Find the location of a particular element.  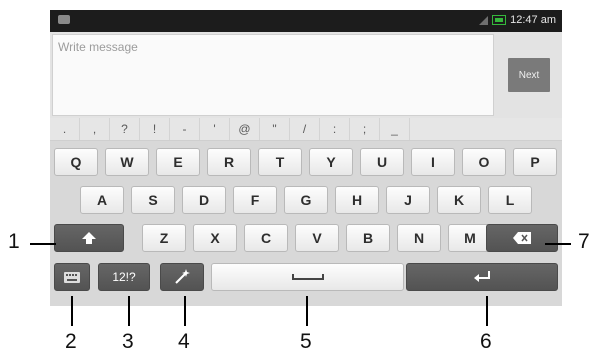

keyboard-settings-icon is located at coordinates (72, 277).